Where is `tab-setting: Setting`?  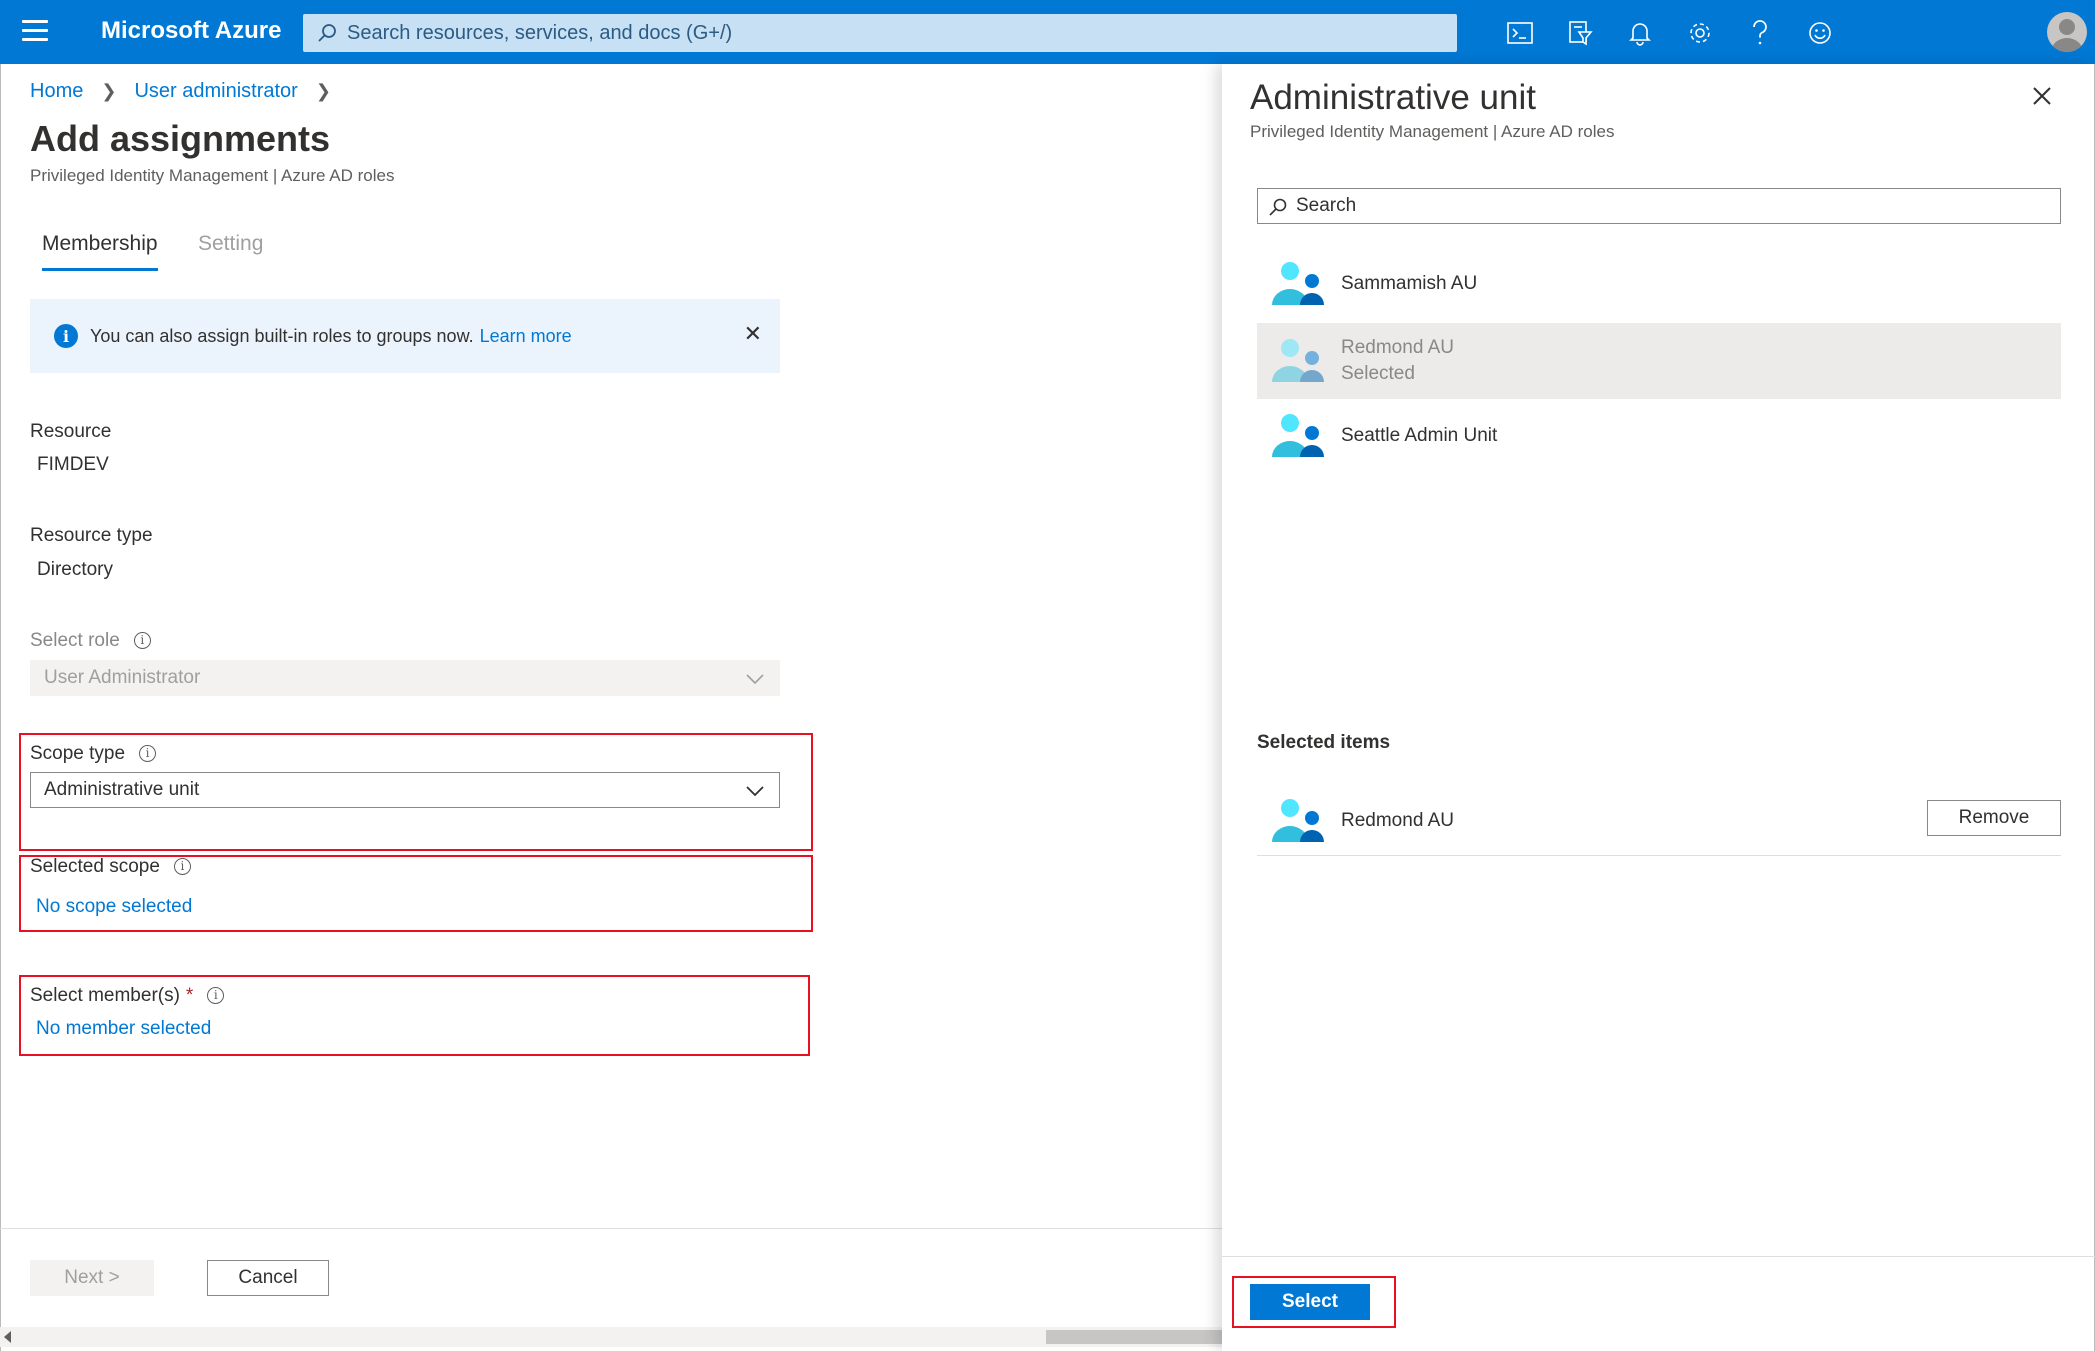
tab-setting: Setting is located at coordinates (230, 244).